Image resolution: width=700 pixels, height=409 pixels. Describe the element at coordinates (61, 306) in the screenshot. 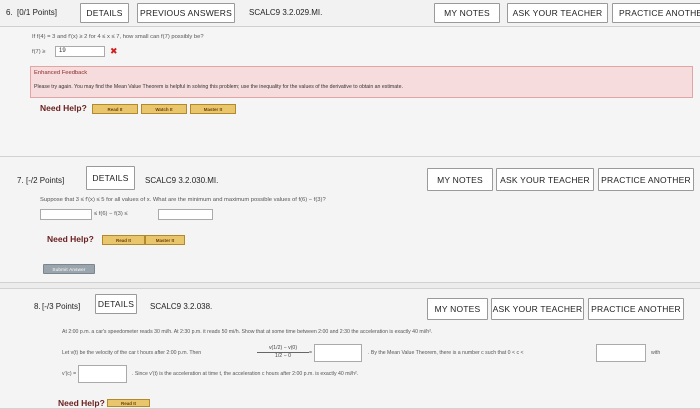

I see `question-8-points: [-/3 Points]` at that location.